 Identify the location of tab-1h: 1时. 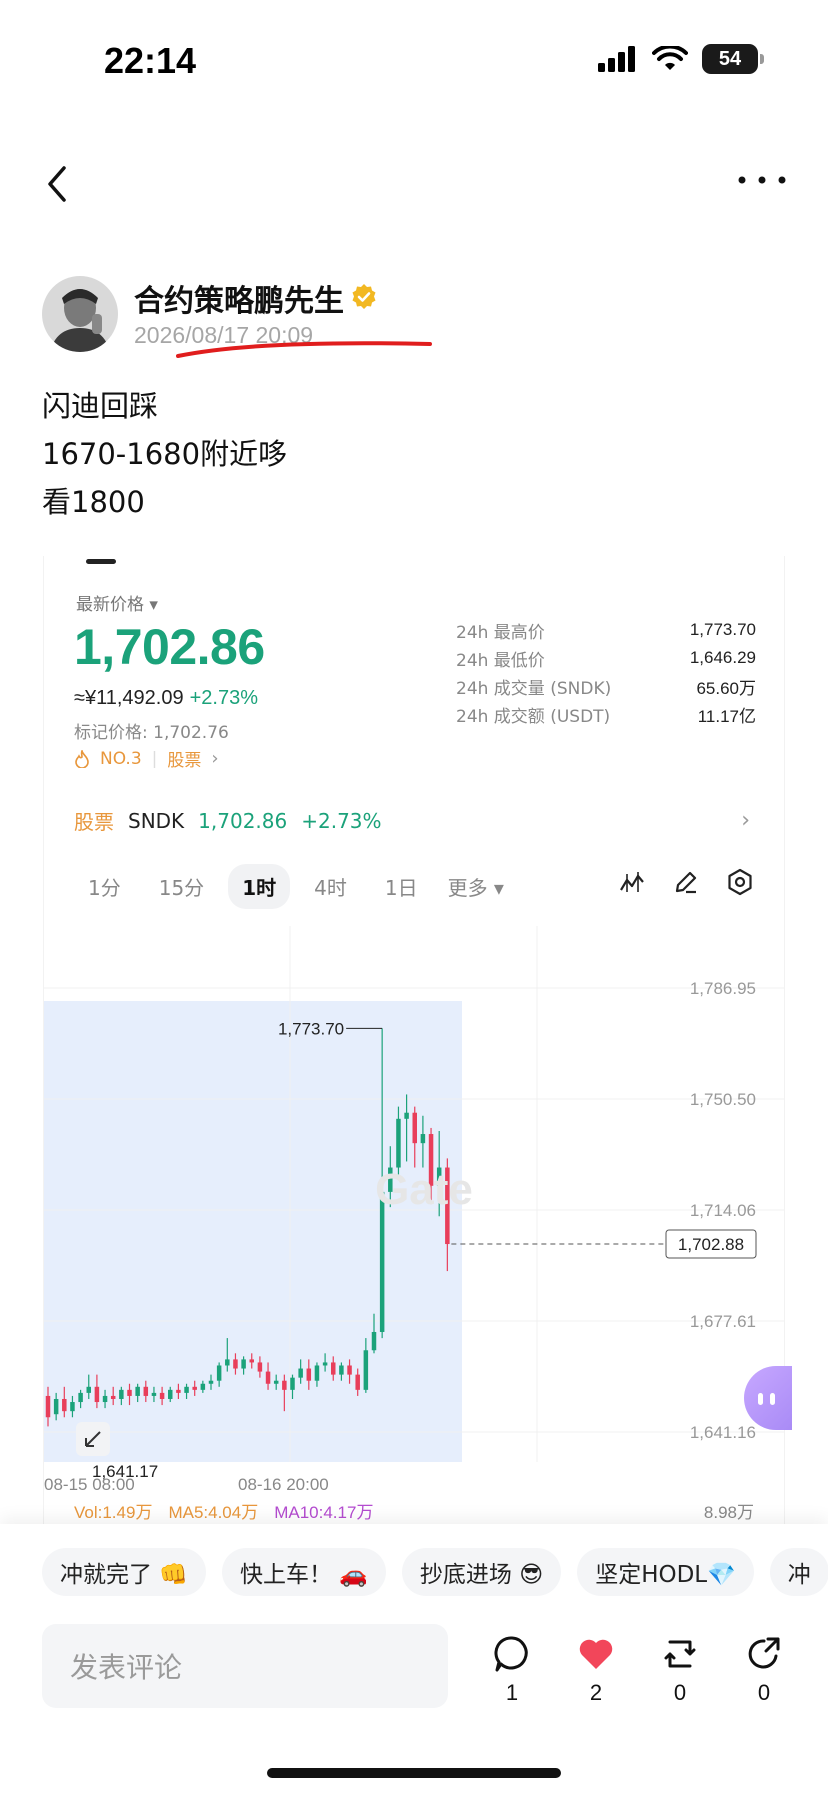
(259, 886).